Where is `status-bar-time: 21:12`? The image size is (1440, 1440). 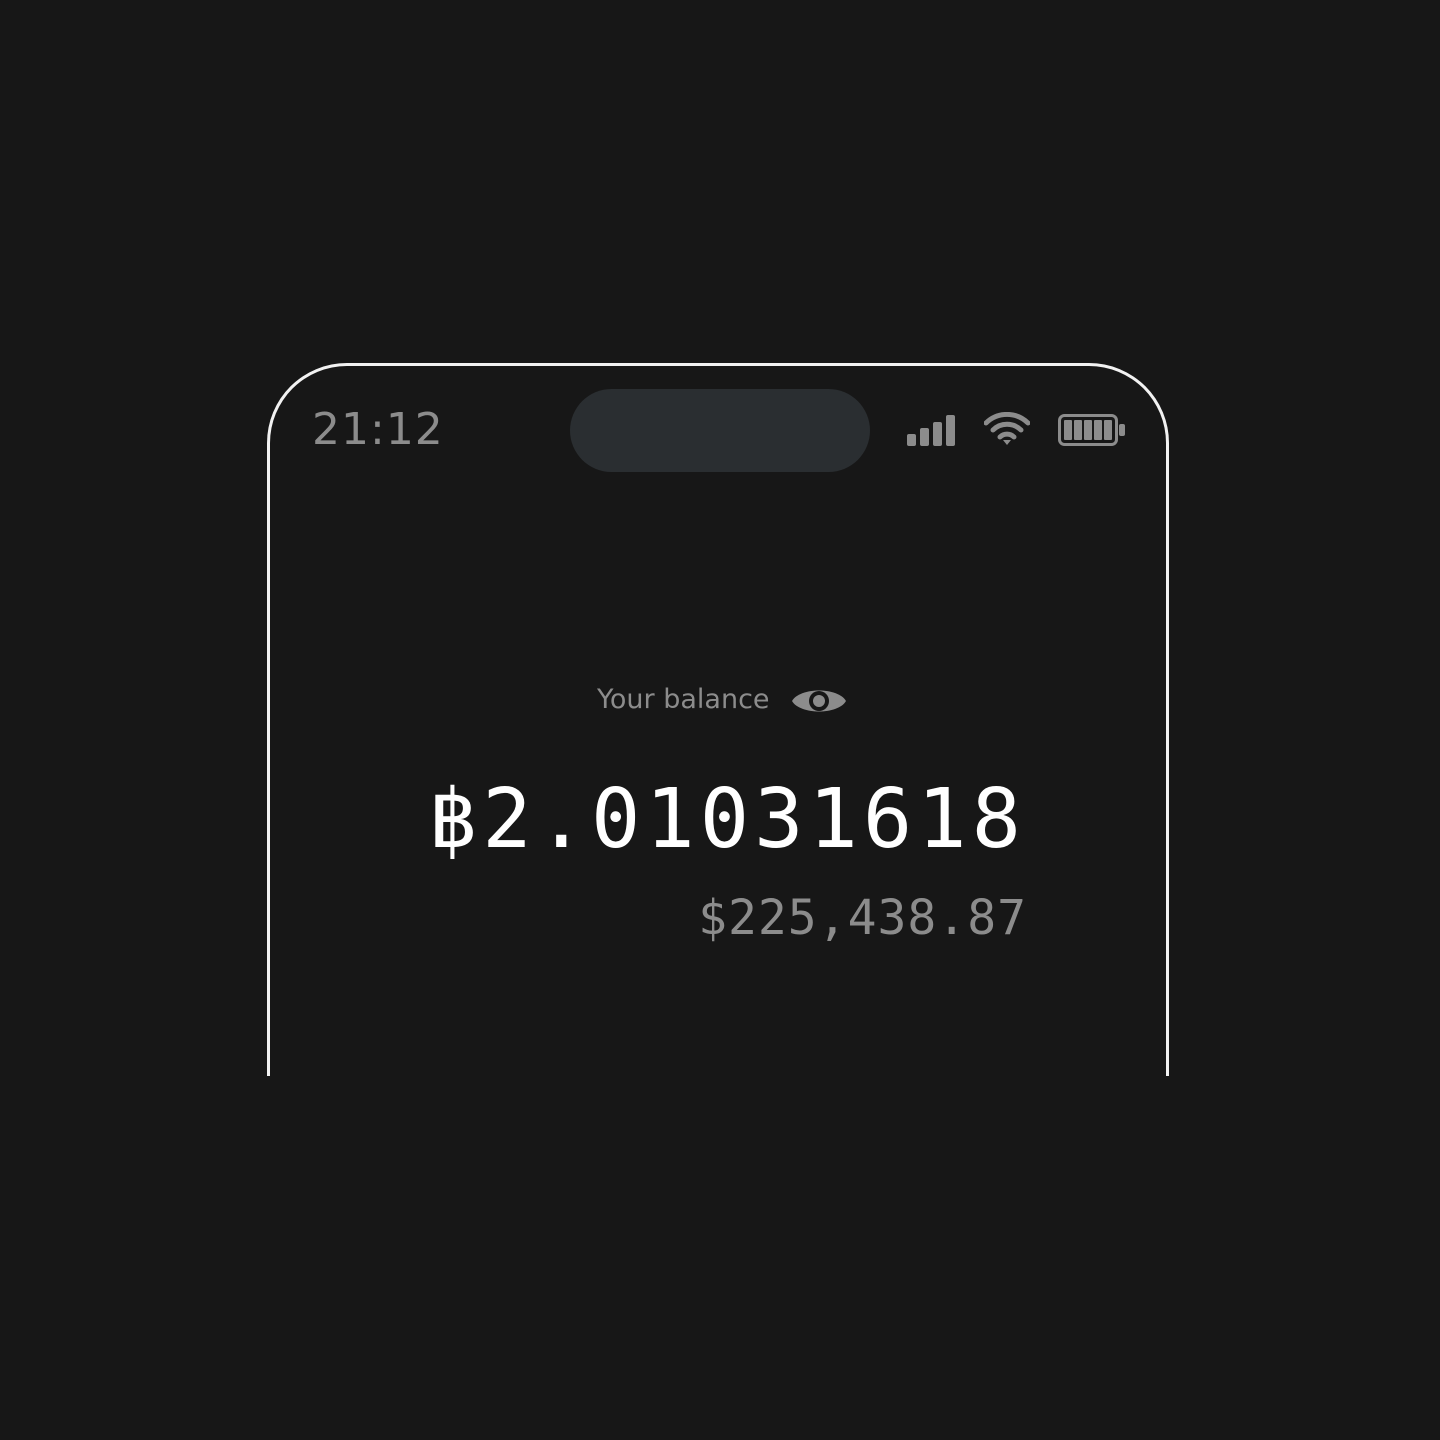
status-bar-time: 21:12 is located at coordinates (378, 429).